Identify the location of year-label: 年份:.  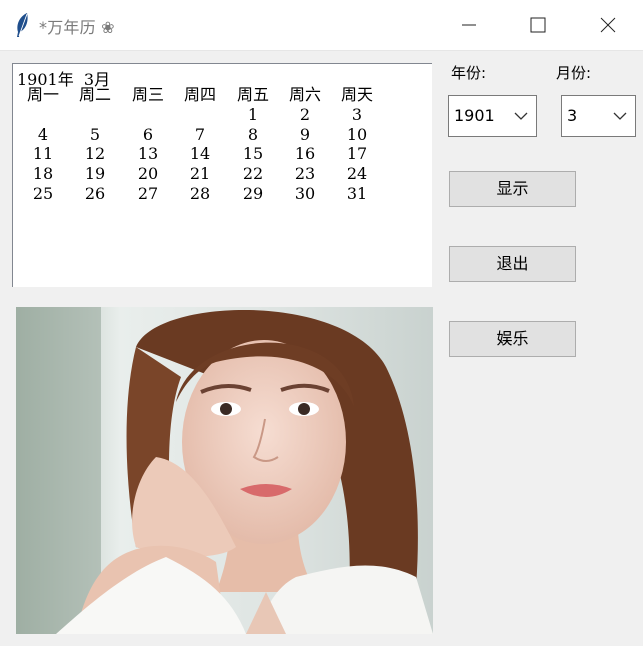
(469, 73).